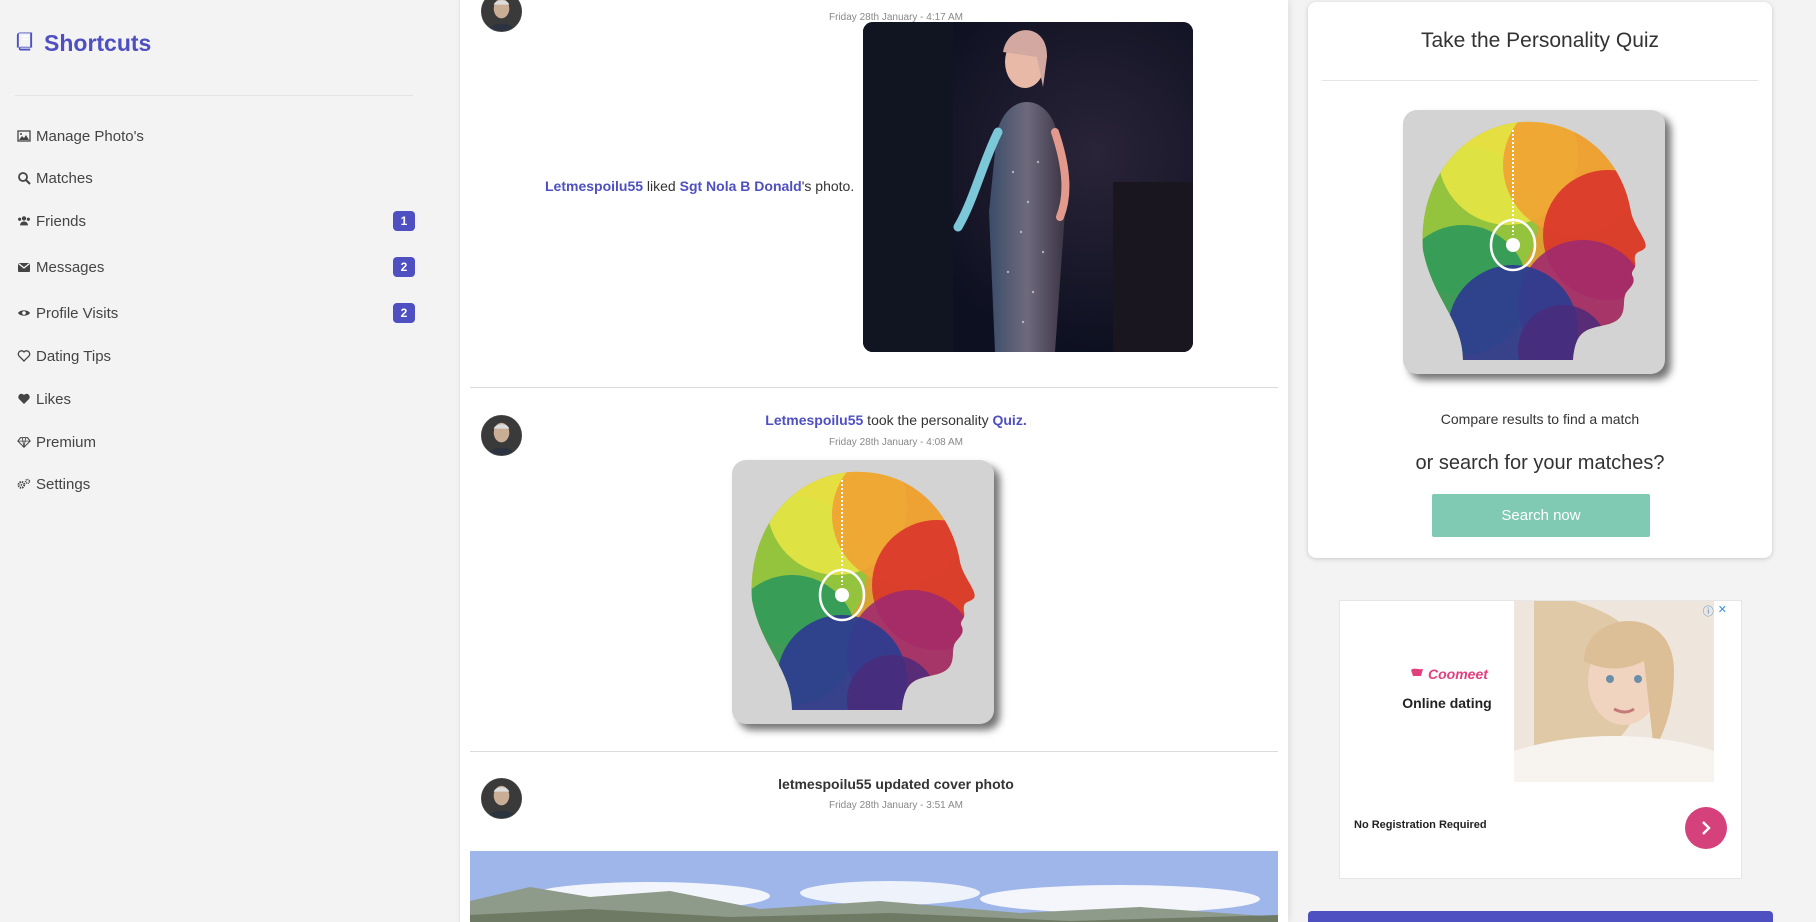 The width and height of the screenshot is (1816, 922). Describe the element at coordinates (24, 136) in the screenshot. I see `image-icon` at that location.